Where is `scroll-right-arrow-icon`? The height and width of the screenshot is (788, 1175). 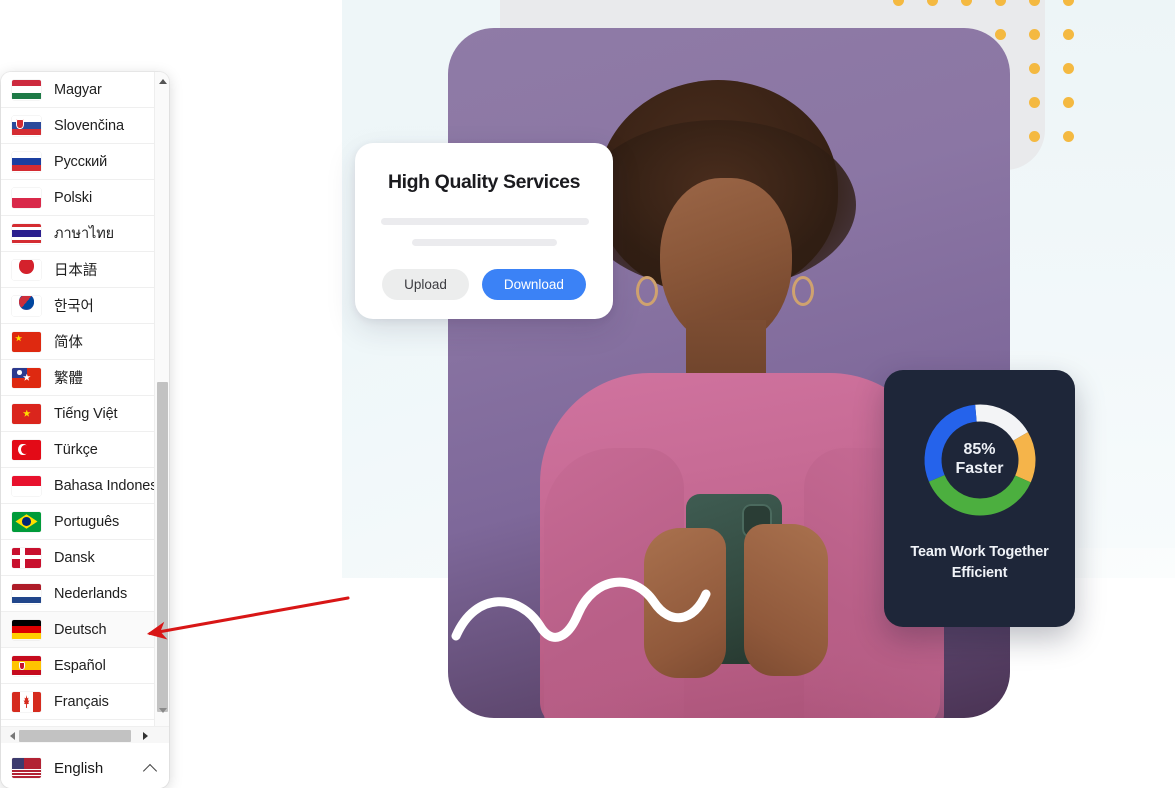
scroll-right-arrow-icon is located at coordinates (145, 735).